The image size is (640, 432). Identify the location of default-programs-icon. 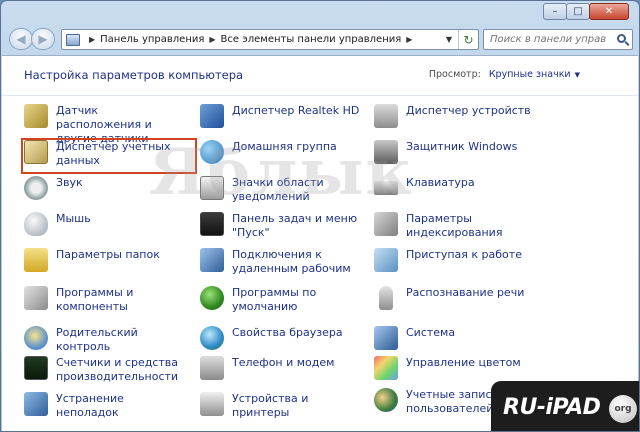
(212, 298).